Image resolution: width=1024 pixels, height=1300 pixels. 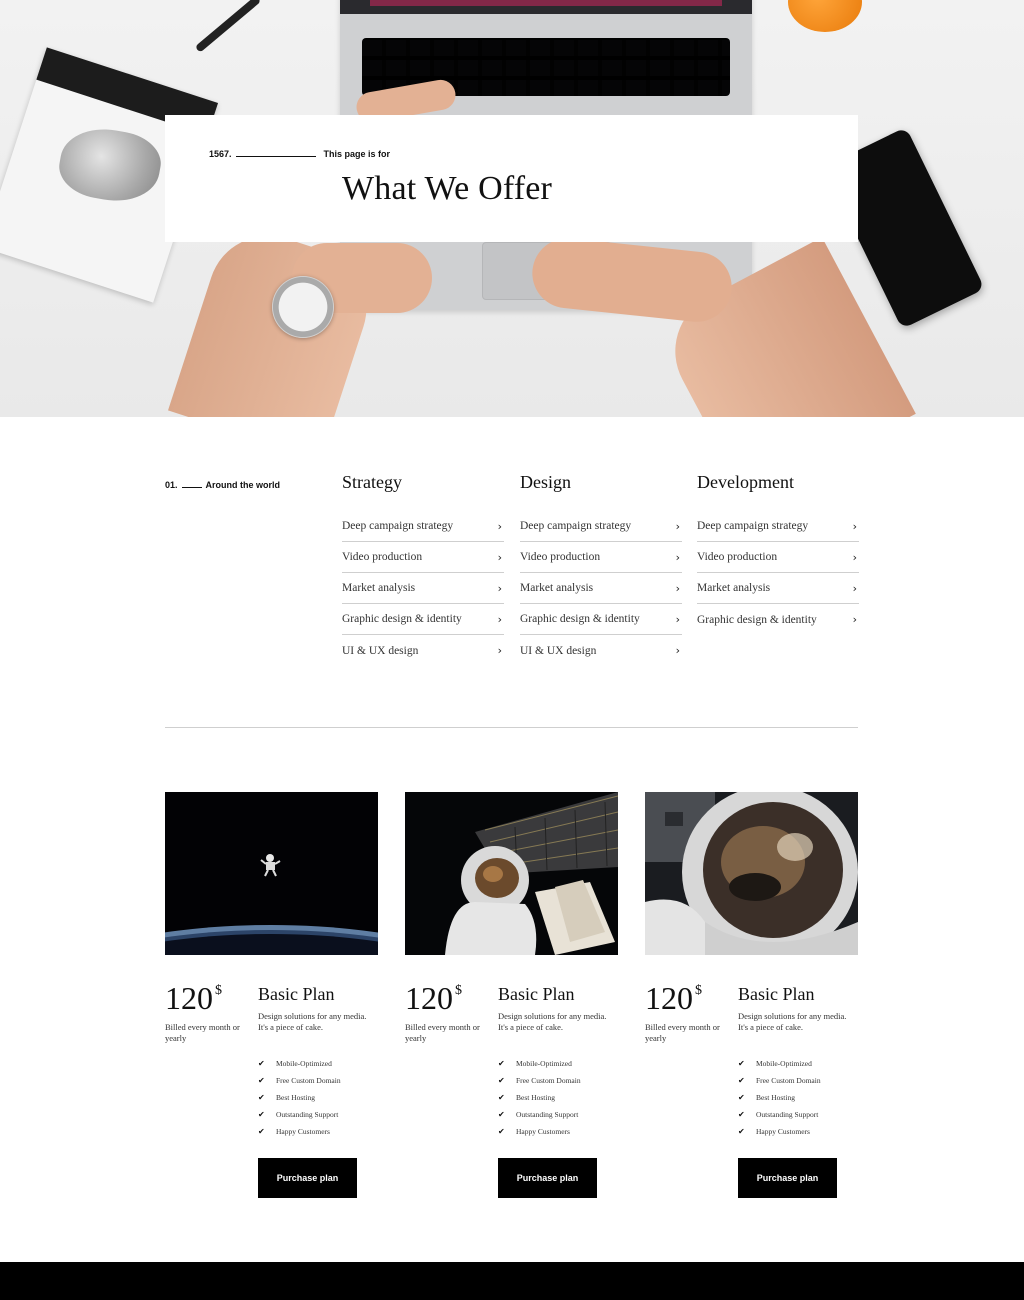 I want to click on feature-item: ✔ Outstanding Support, so click(x=539, y=1114).